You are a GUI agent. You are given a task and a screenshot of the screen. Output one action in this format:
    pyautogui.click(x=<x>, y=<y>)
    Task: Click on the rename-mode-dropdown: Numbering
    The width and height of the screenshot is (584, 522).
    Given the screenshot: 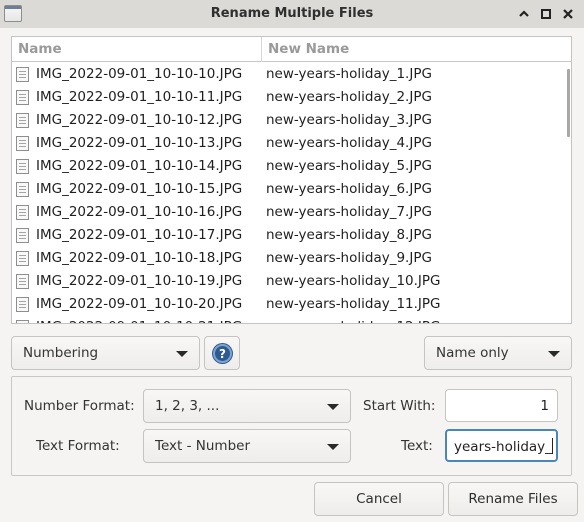 What is the action you would take?
    pyautogui.click(x=105, y=353)
    